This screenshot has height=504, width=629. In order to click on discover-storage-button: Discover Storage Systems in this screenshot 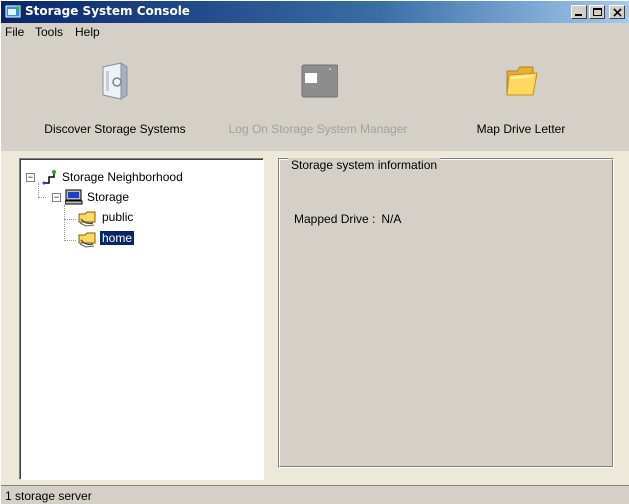, I will do `click(115, 96)`.